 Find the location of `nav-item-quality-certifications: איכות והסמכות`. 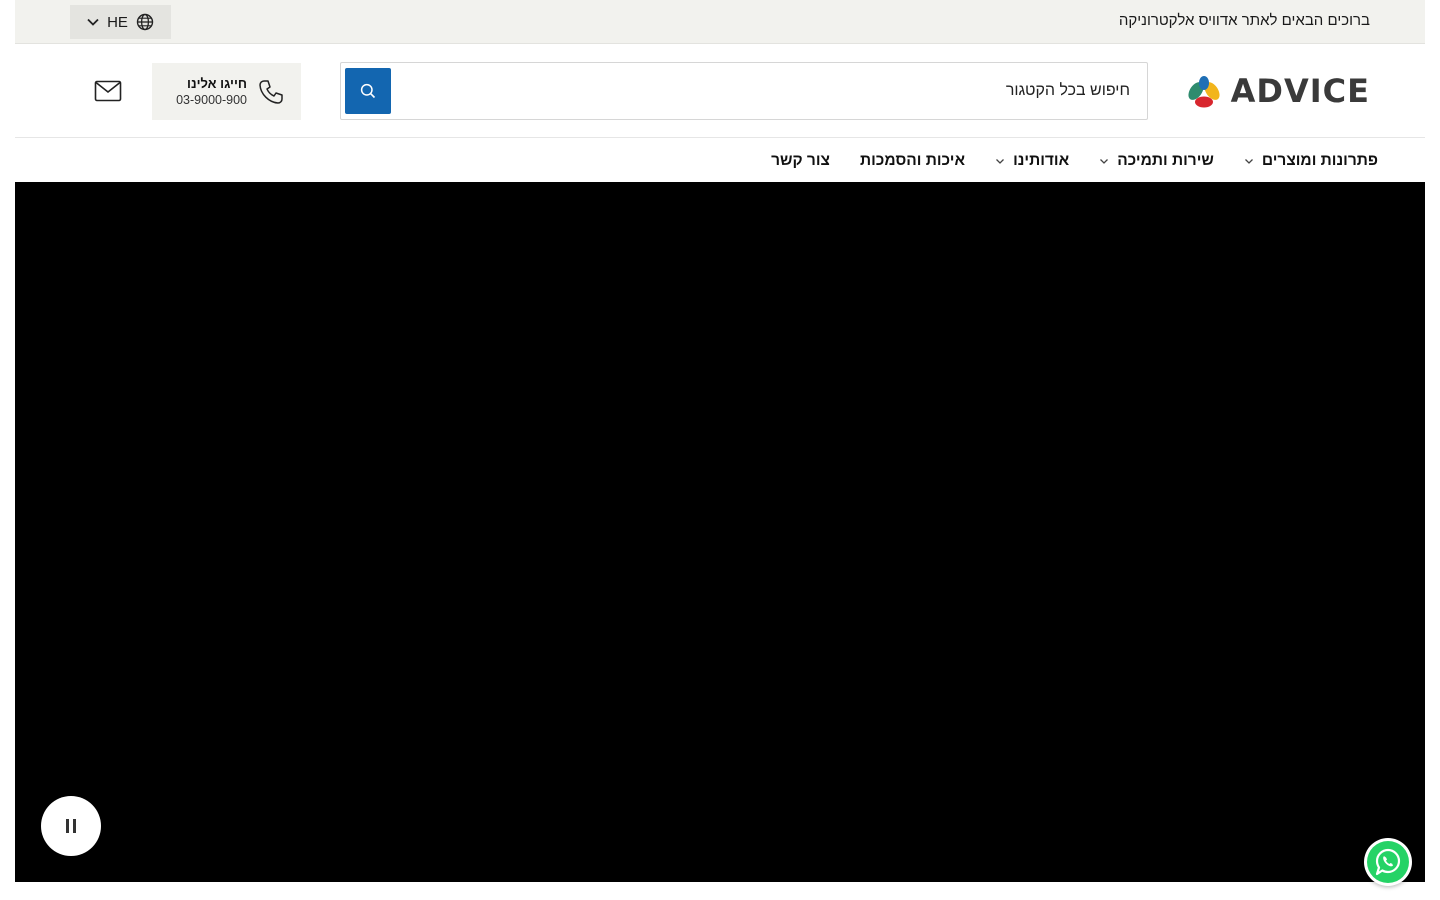

nav-item-quality-certifications: איכות והסמכות is located at coordinates (912, 161).